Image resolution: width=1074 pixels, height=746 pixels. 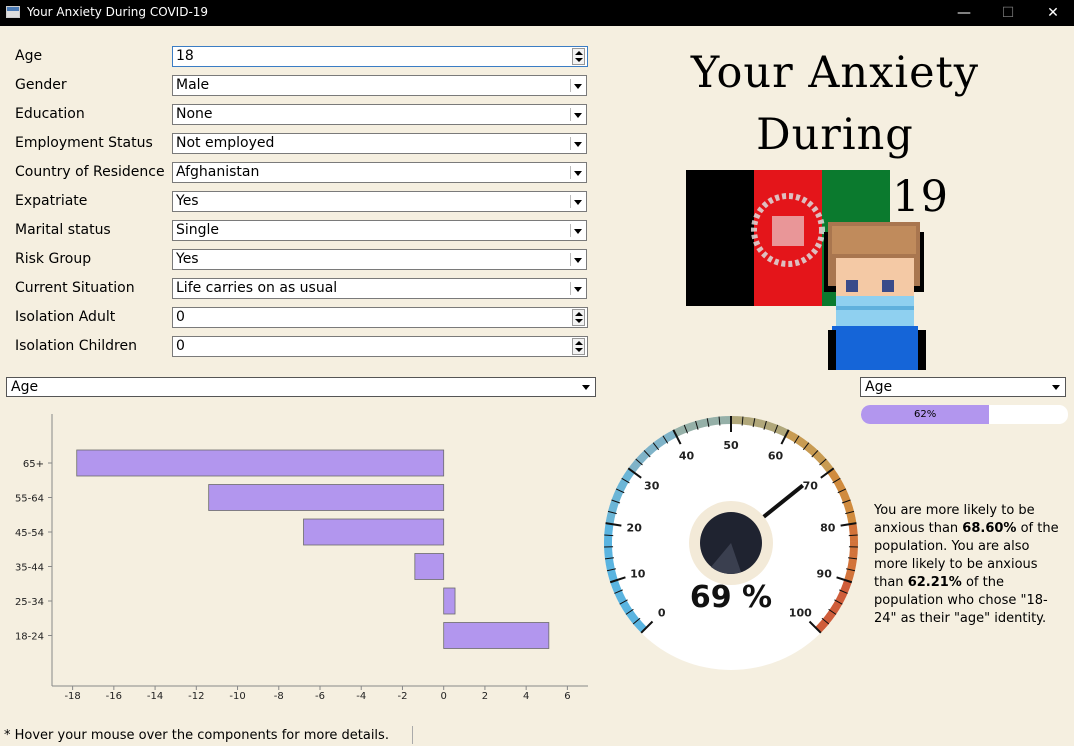 I want to click on risk-label: Risk Group, so click(x=53, y=259).